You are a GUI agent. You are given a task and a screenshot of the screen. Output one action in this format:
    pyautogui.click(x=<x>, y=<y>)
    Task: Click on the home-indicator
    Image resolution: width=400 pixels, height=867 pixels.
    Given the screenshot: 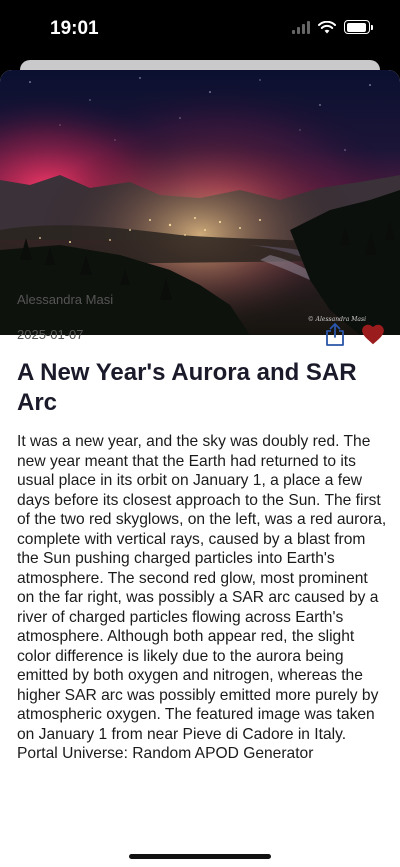 What is the action you would take?
    pyautogui.click(x=200, y=856)
    